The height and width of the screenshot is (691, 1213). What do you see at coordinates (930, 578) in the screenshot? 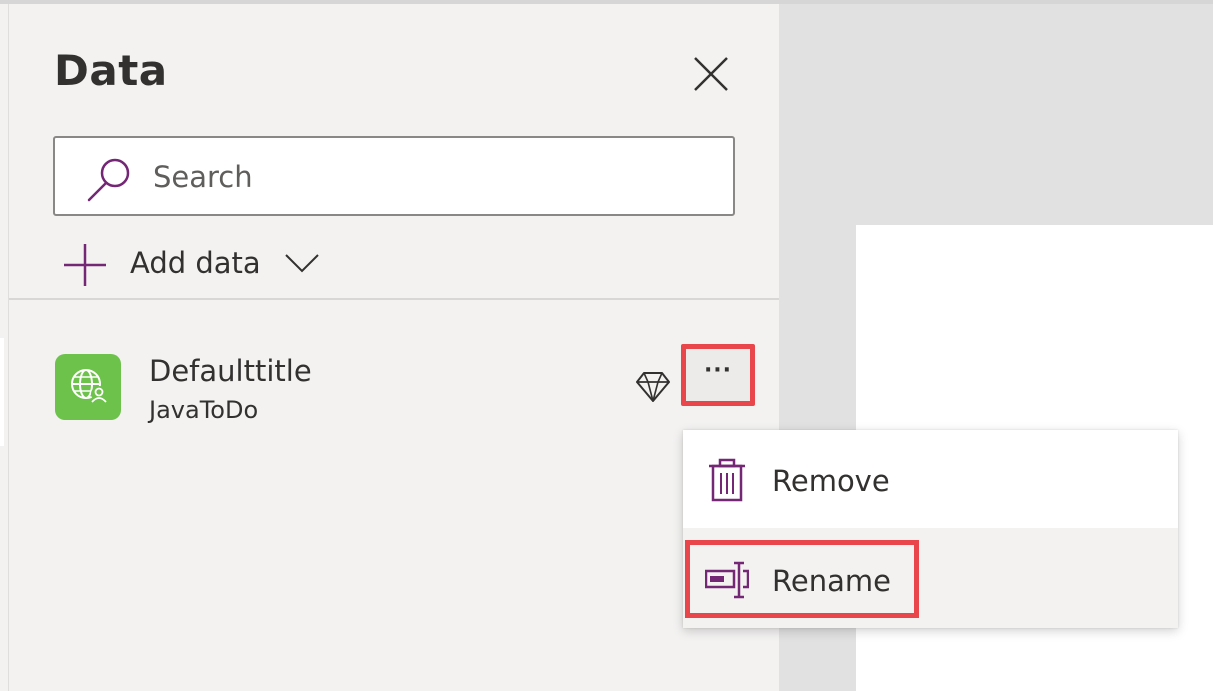
I see `menu-item-rename: Rename` at bounding box center [930, 578].